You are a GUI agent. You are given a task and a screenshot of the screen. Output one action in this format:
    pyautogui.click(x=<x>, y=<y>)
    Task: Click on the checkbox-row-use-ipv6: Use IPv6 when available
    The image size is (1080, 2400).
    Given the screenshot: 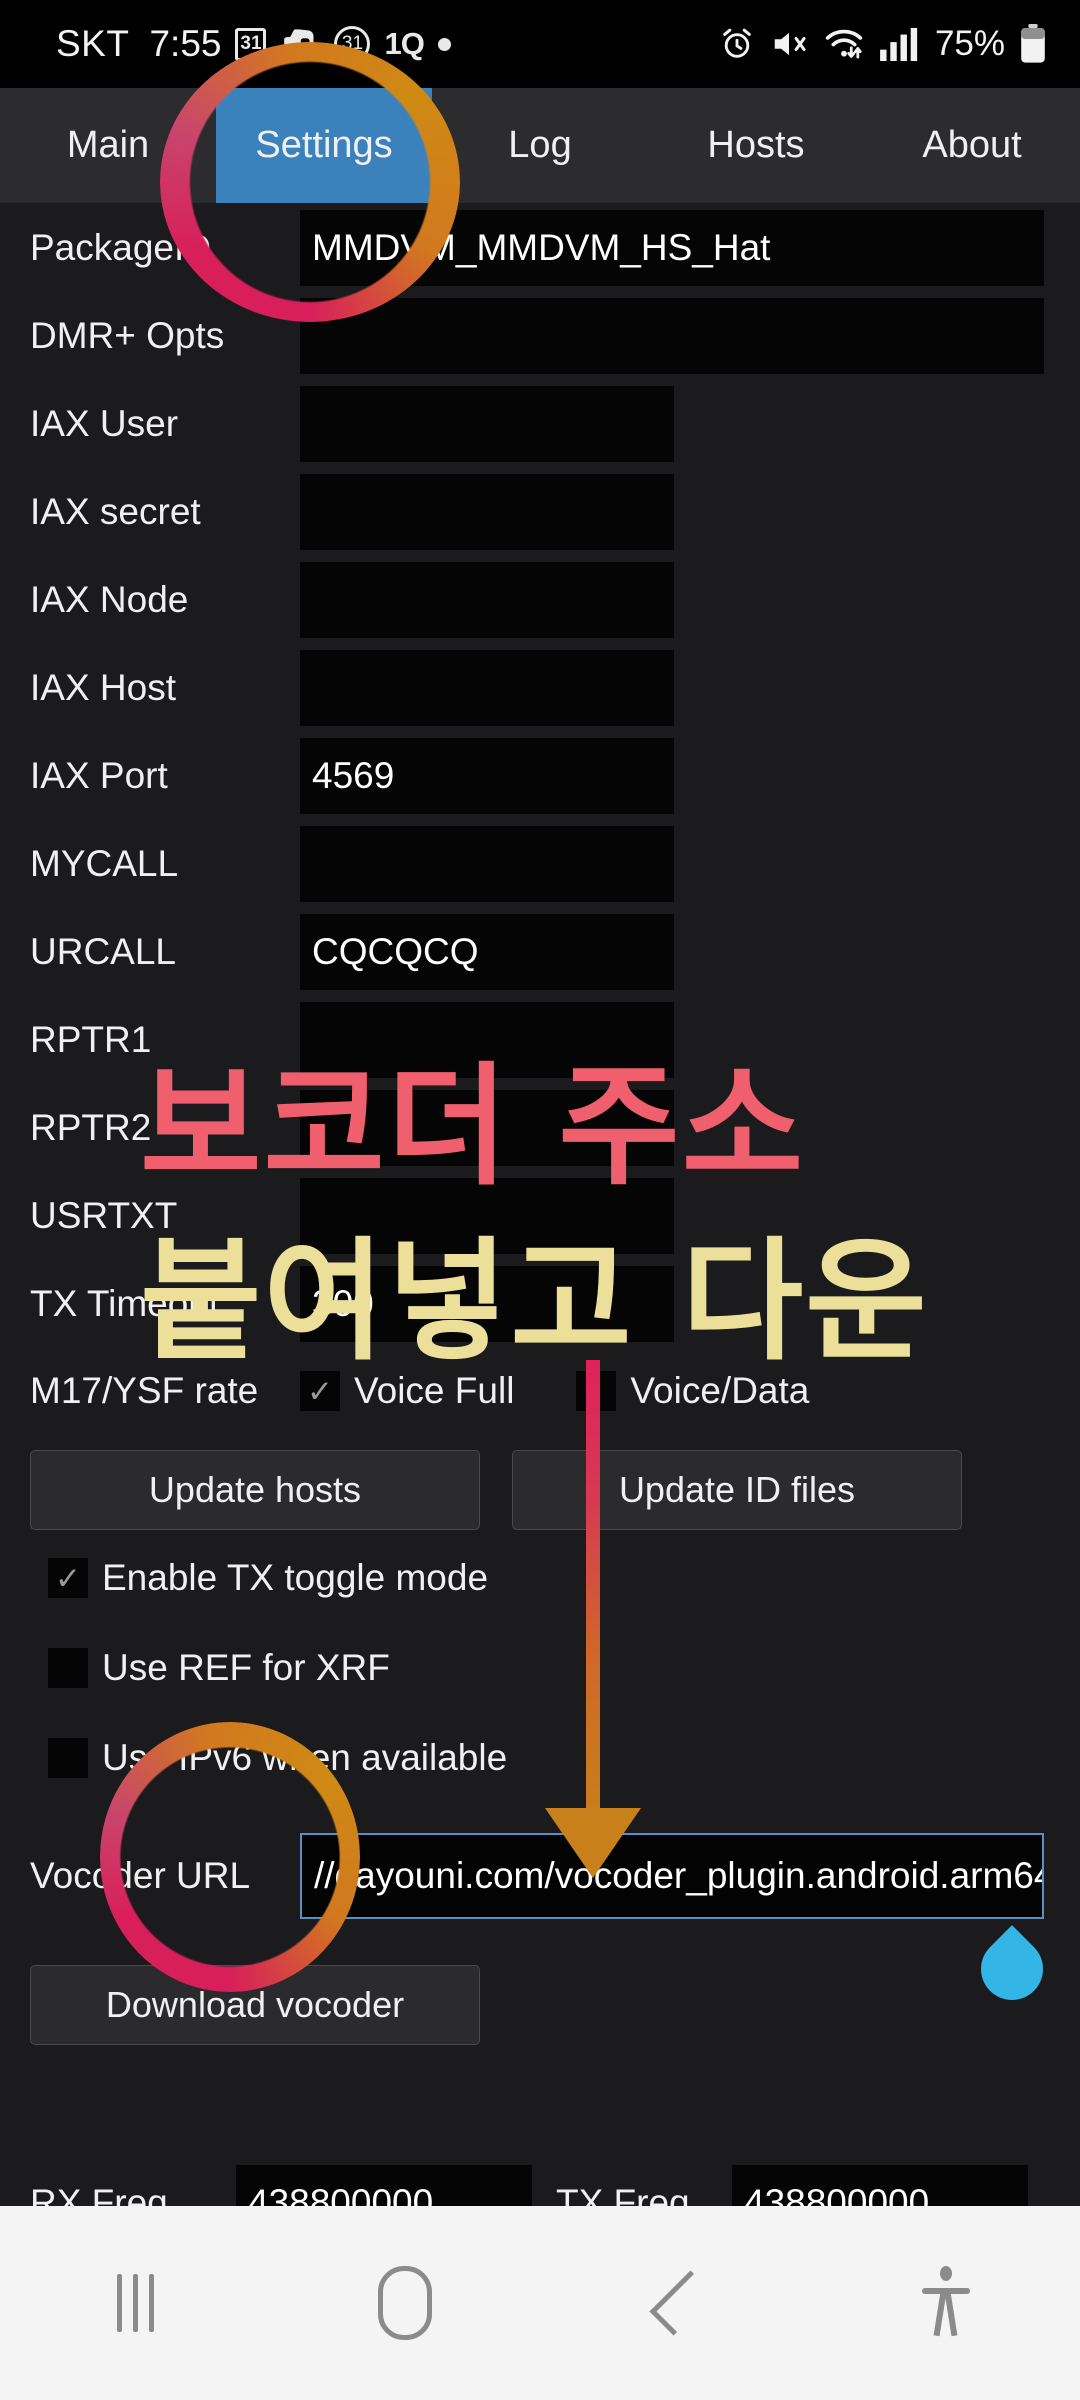 What is the action you would take?
    pyautogui.click(x=540, y=1758)
    